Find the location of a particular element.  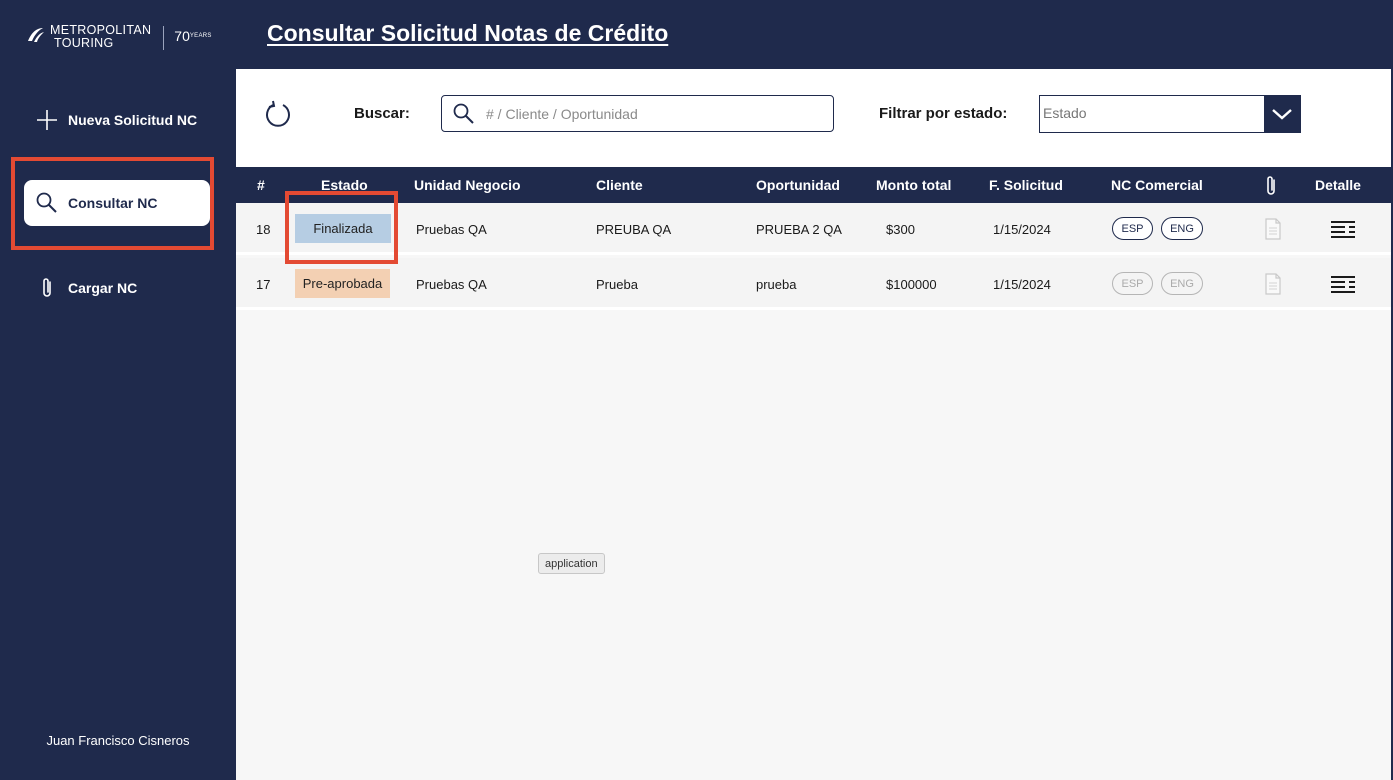

column-header-oportunidad: Oportunidad is located at coordinates (798, 185).